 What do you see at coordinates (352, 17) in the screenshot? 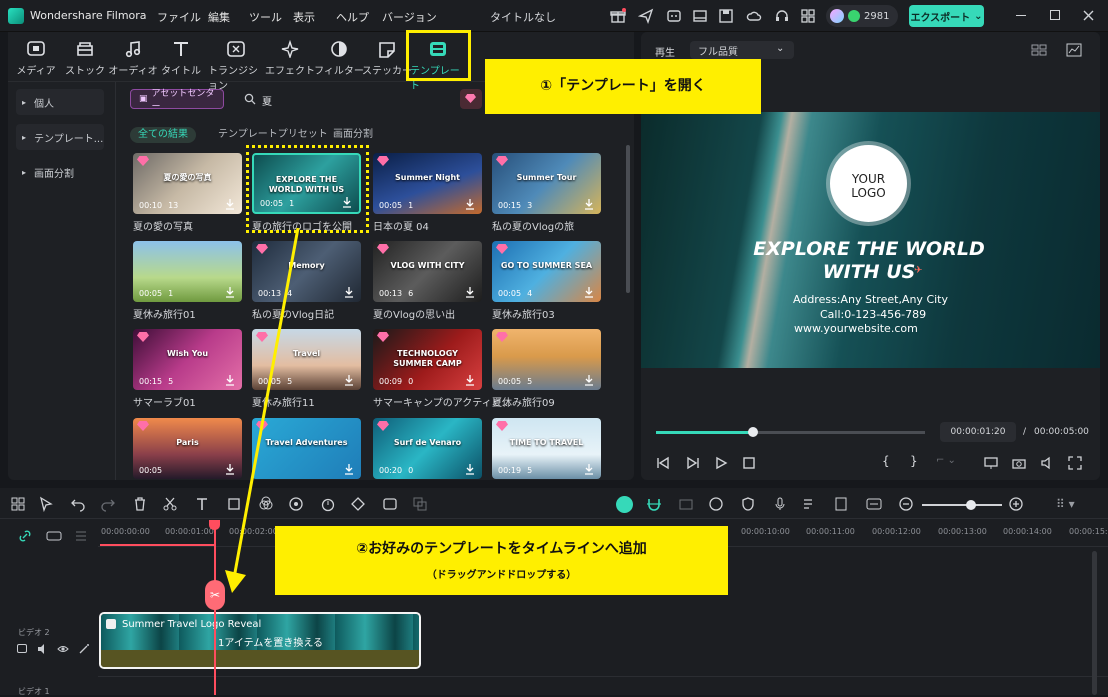
I see `menu-help: ヘルプ` at bounding box center [352, 17].